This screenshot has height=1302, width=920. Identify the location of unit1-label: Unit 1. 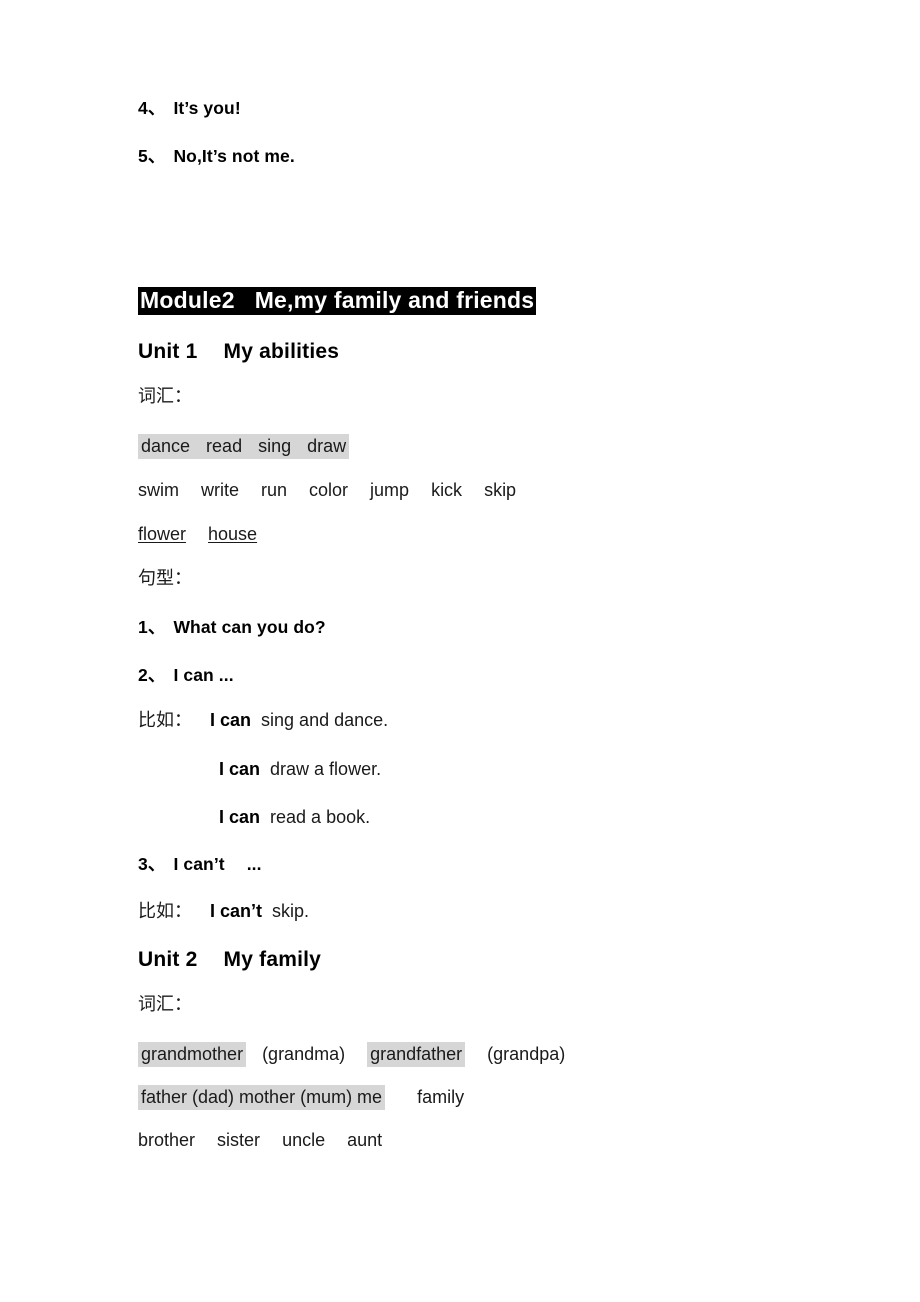
(168, 351).